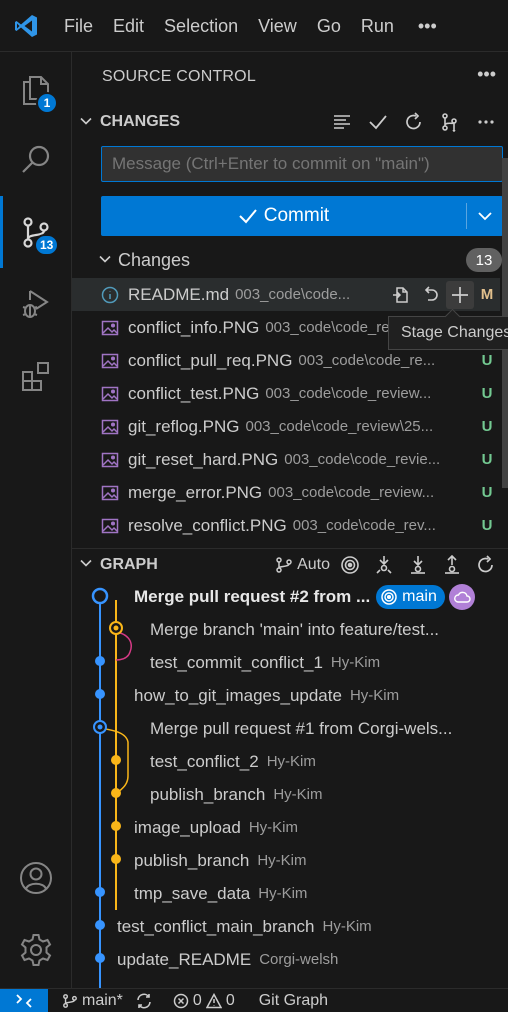  I want to click on remote-indicator, so click(24, 1000).